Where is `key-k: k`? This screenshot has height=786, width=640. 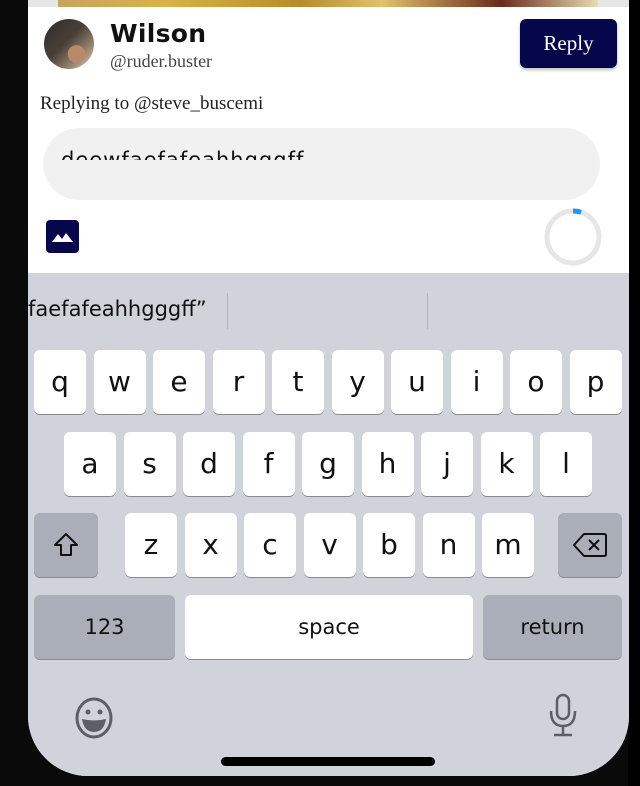 key-k: k is located at coordinates (506, 464).